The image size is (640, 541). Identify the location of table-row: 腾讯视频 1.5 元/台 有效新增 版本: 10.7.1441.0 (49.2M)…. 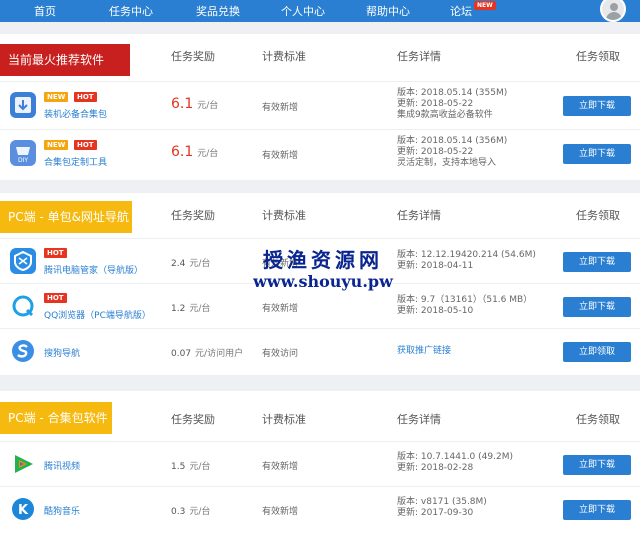
(320, 463).